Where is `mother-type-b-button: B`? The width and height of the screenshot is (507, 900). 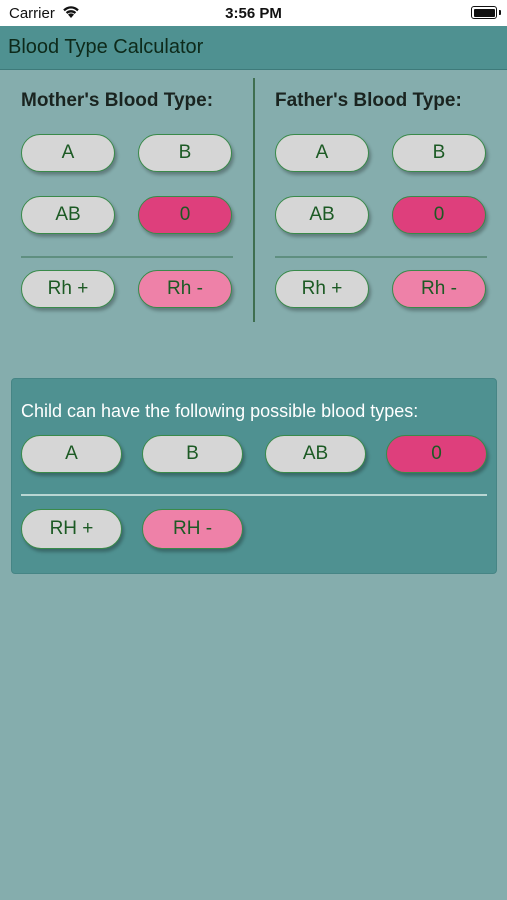 mother-type-b-button: B is located at coordinates (185, 153).